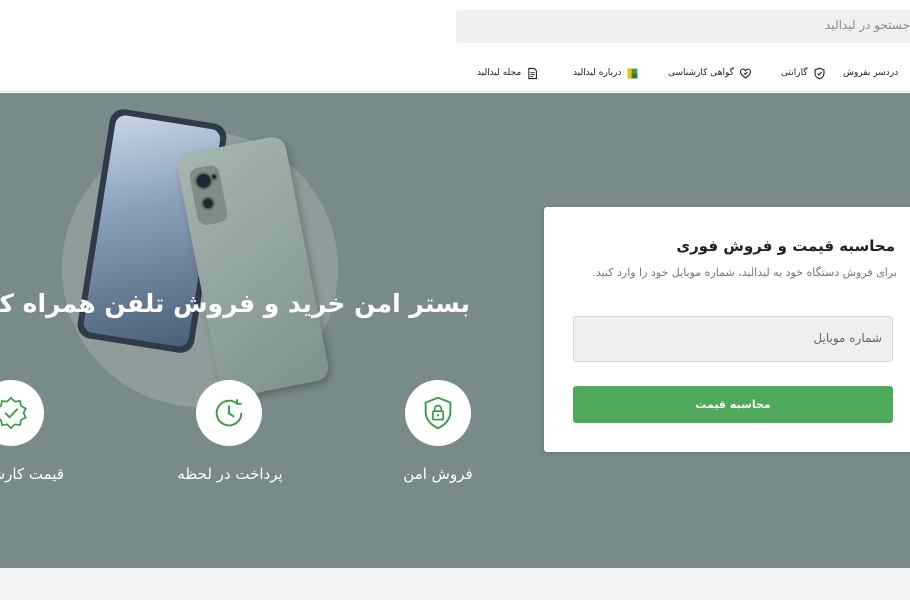 This screenshot has height=600, width=910. Describe the element at coordinates (438, 474) in the screenshot. I see `feature-label: فروش امن` at that location.